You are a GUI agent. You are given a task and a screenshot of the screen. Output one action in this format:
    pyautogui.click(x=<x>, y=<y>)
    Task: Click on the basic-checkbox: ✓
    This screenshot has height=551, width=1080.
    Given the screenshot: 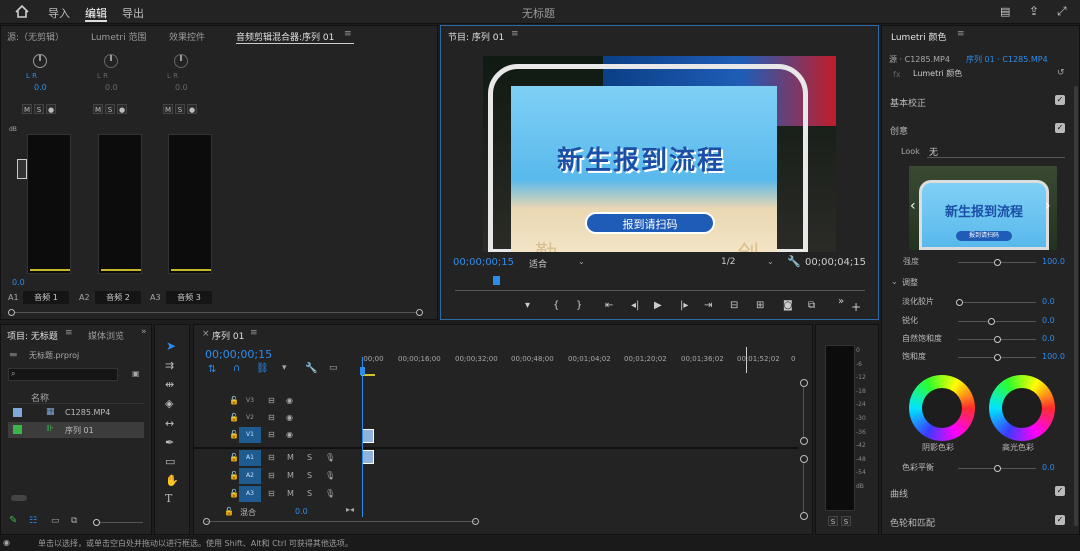 What is the action you would take?
    pyautogui.click(x=1060, y=100)
    